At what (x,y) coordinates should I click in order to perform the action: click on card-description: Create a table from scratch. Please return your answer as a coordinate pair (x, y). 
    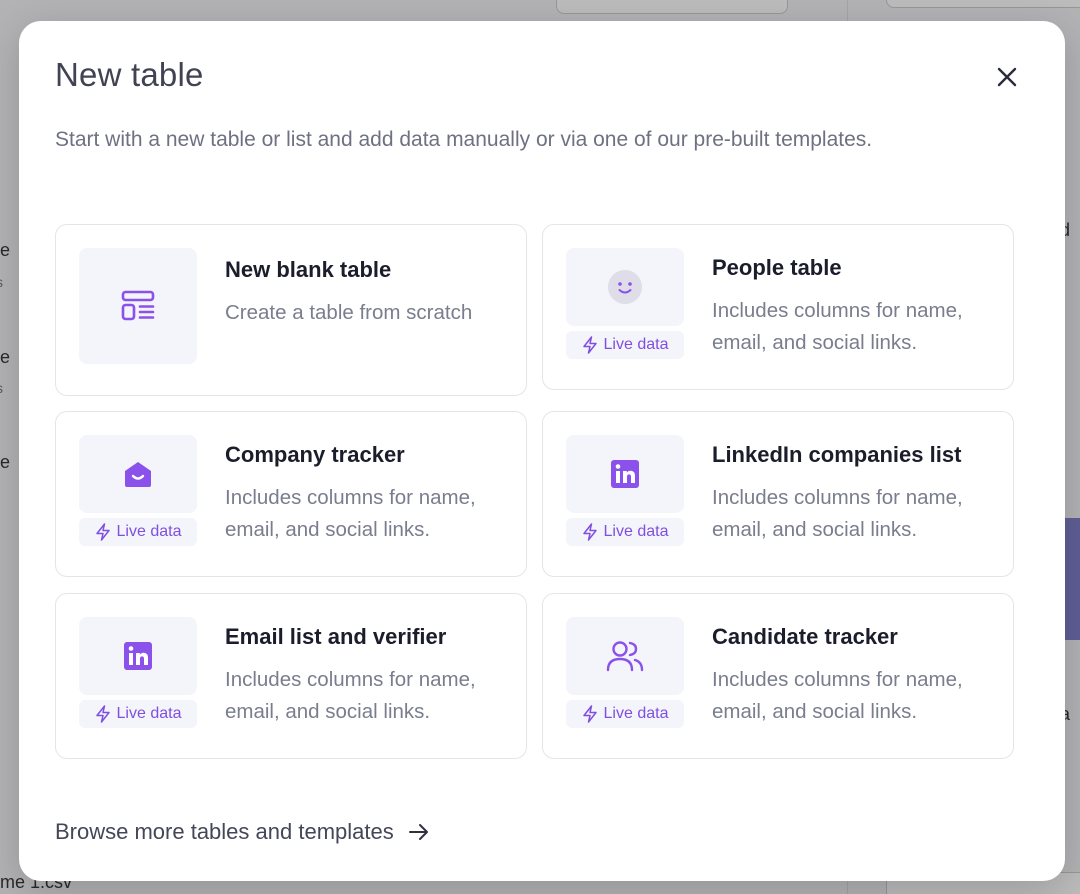
    Looking at the image, I should click on (349, 312).